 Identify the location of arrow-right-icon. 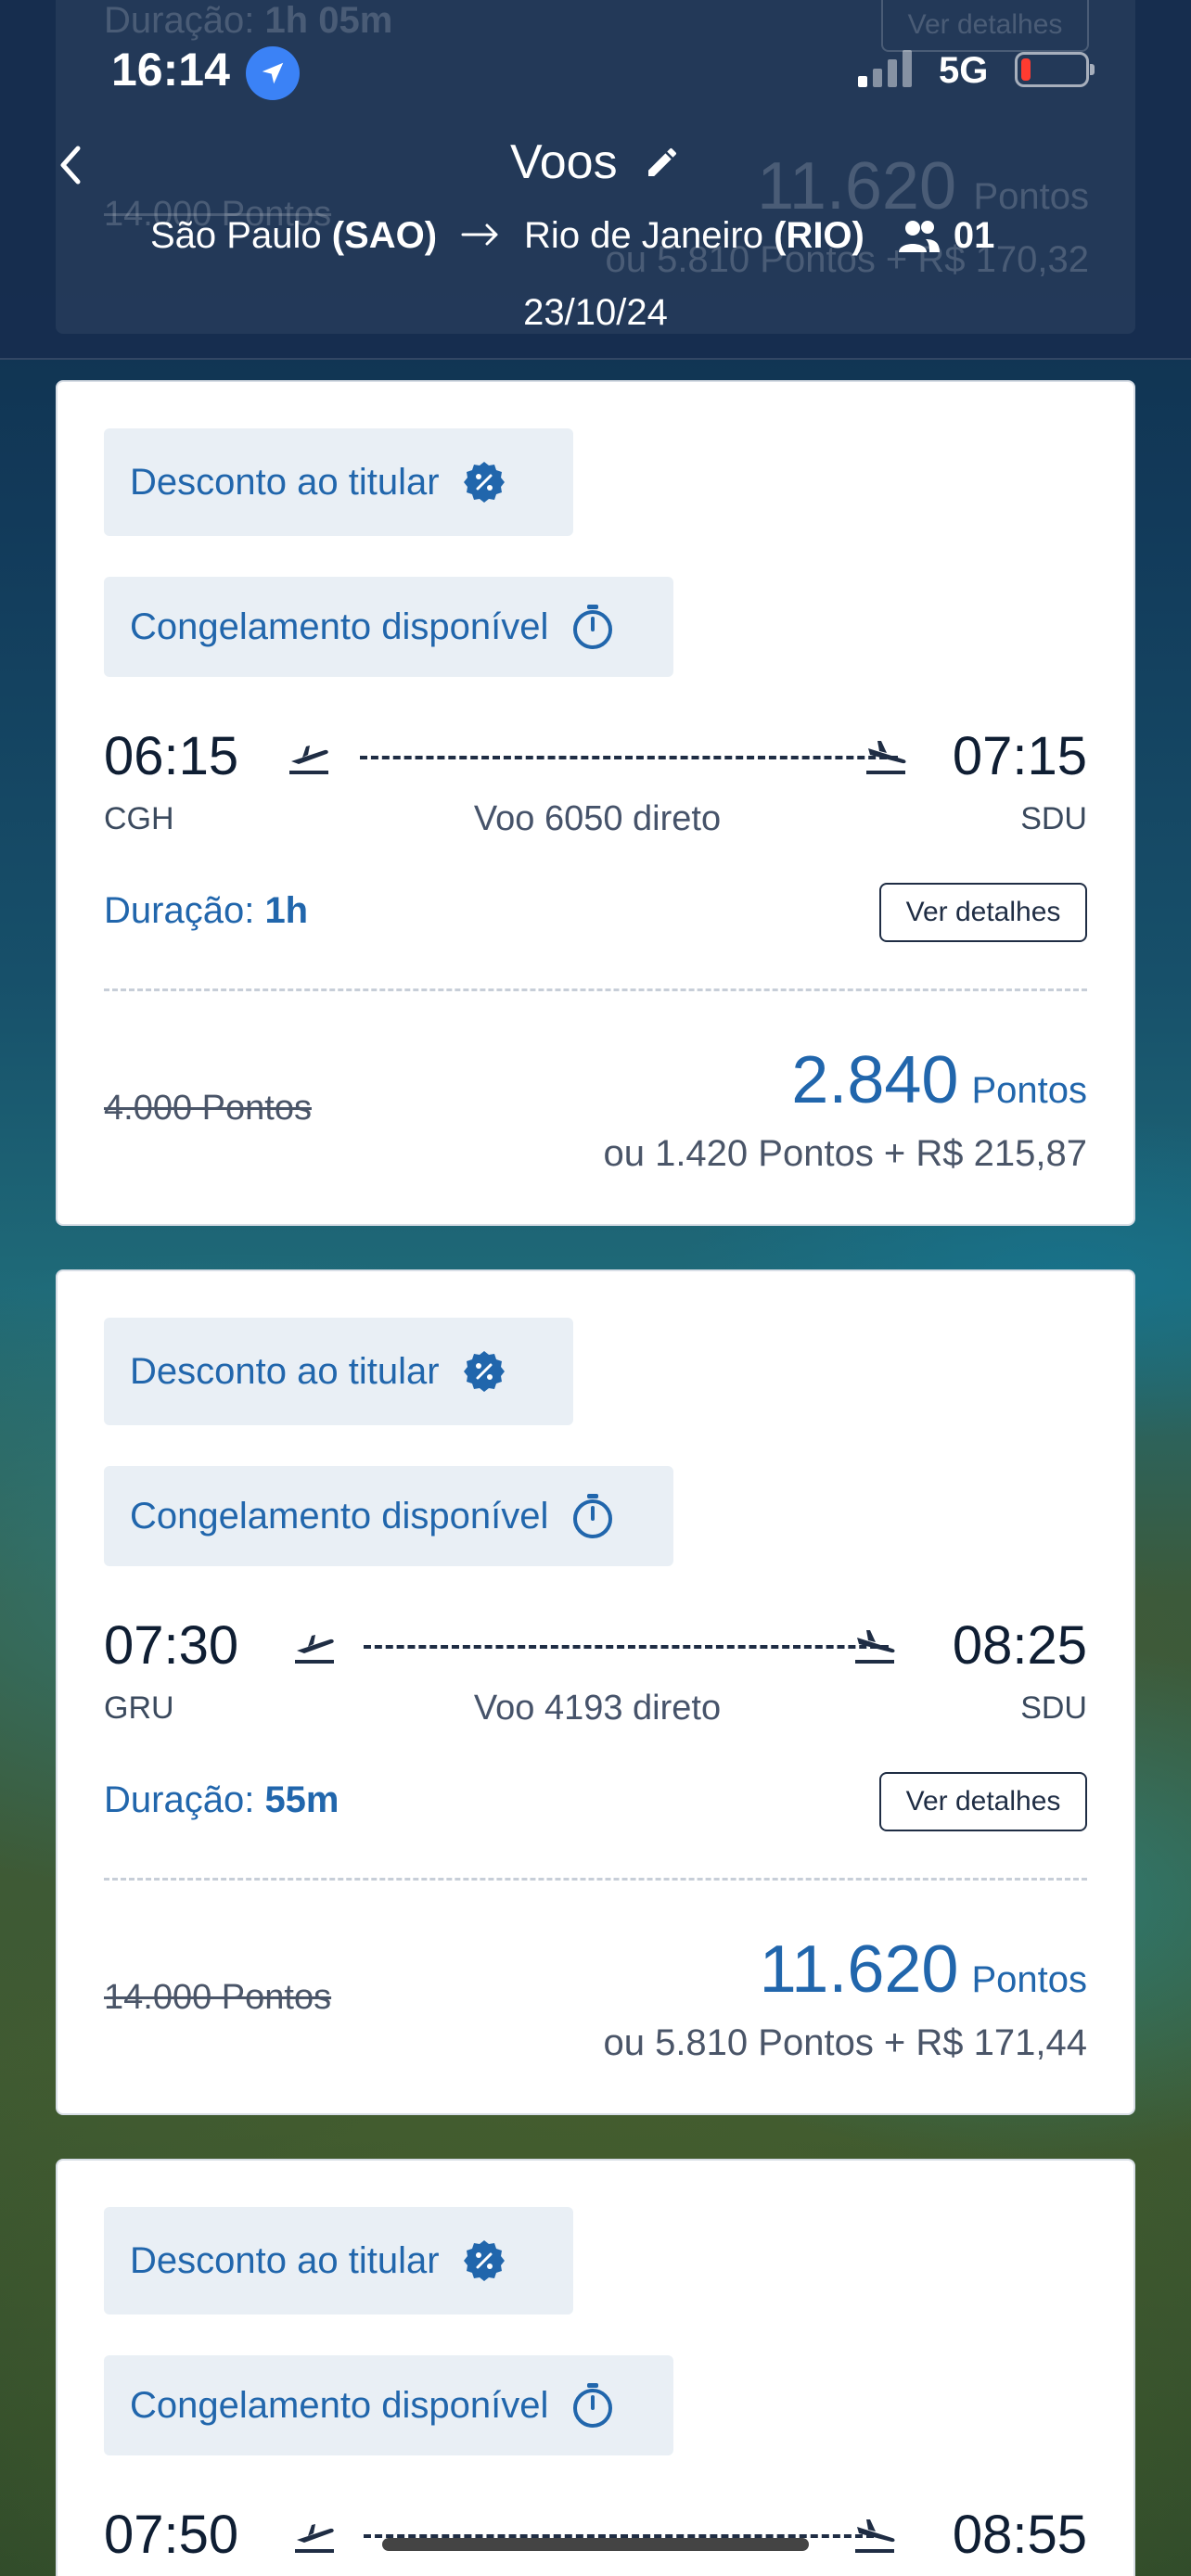
(480, 236).